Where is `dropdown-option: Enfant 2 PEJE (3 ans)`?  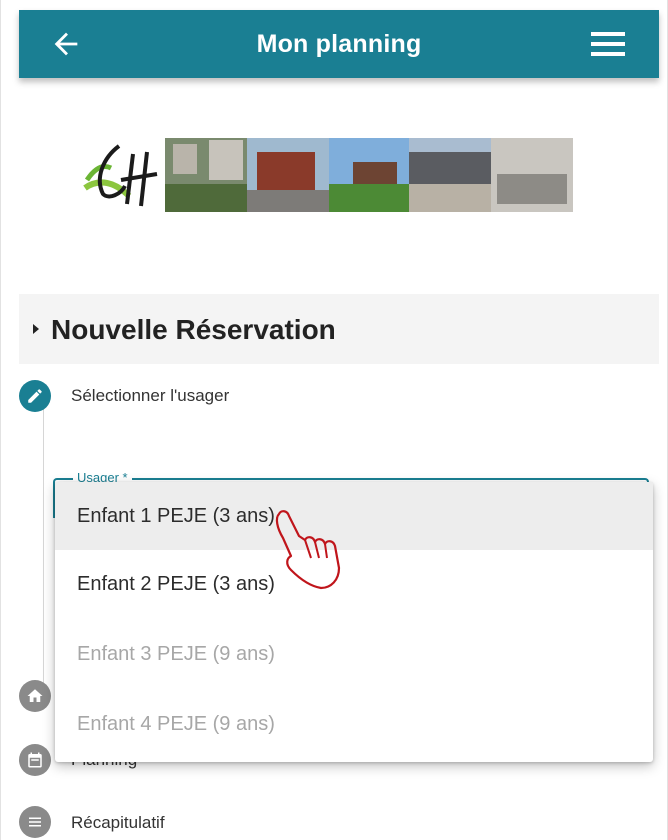
dropdown-option: Enfant 2 PEJE (3 ans) is located at coordinates (354, 584).